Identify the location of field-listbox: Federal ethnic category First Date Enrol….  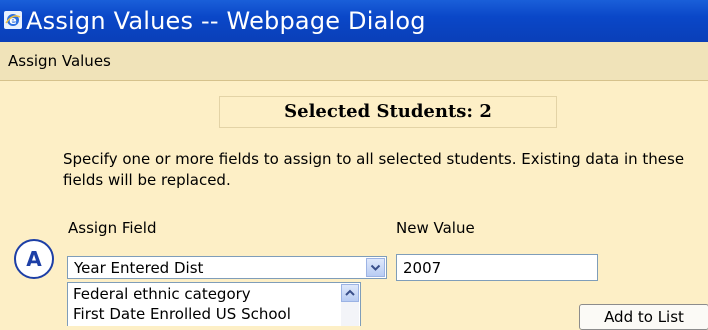
(214, 304).